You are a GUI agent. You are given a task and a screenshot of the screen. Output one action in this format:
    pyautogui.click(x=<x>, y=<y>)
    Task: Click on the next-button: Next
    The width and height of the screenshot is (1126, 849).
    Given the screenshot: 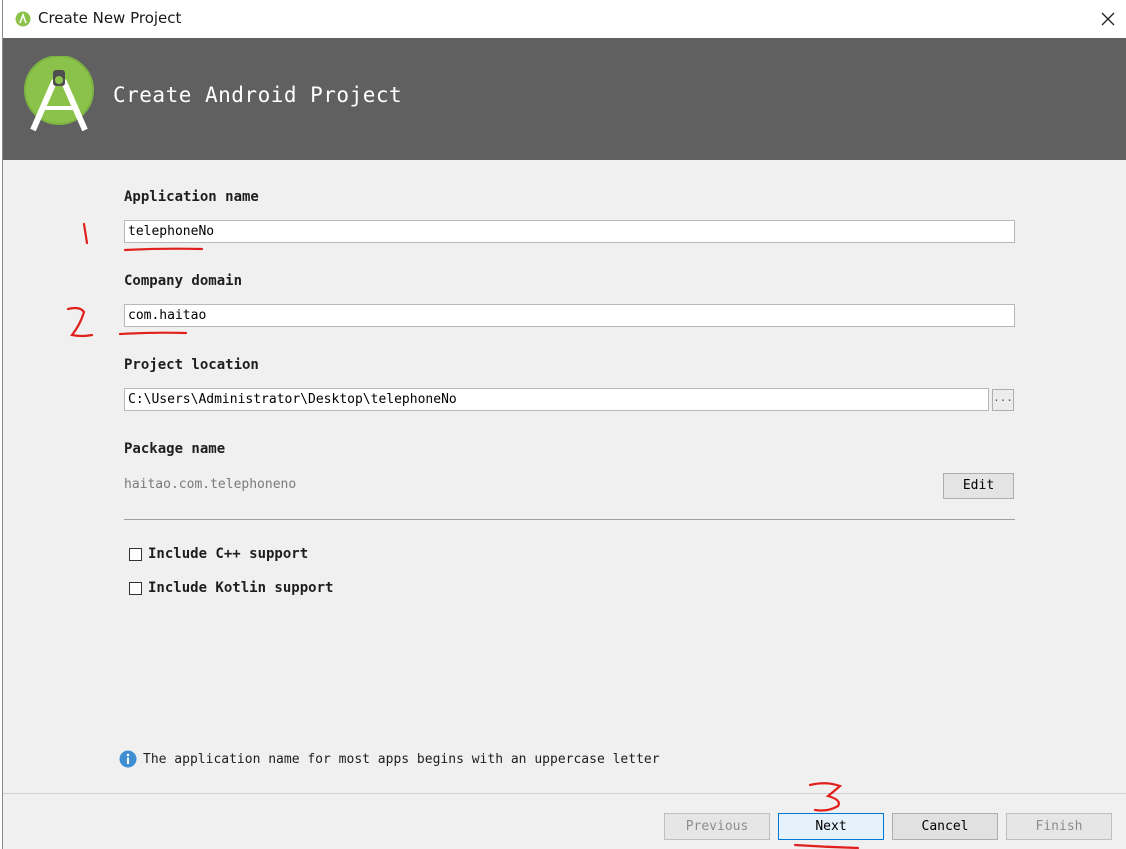 What is the action you would take?
    pyautogui.click(x=831, y=826)
    